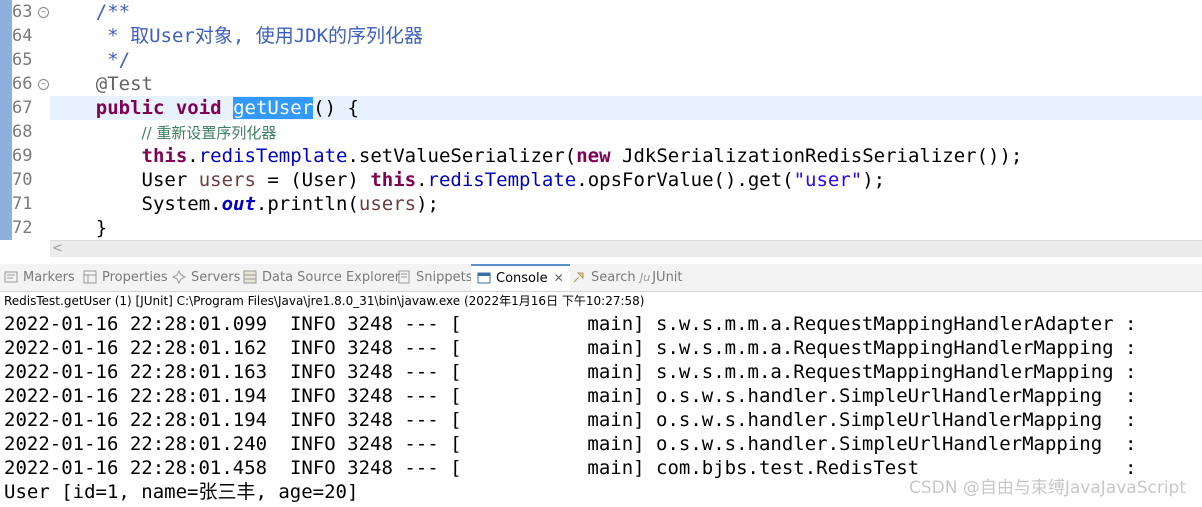 This screenshot has height=507, width=1202. I want to click on properties-icon, so click(90, 277).